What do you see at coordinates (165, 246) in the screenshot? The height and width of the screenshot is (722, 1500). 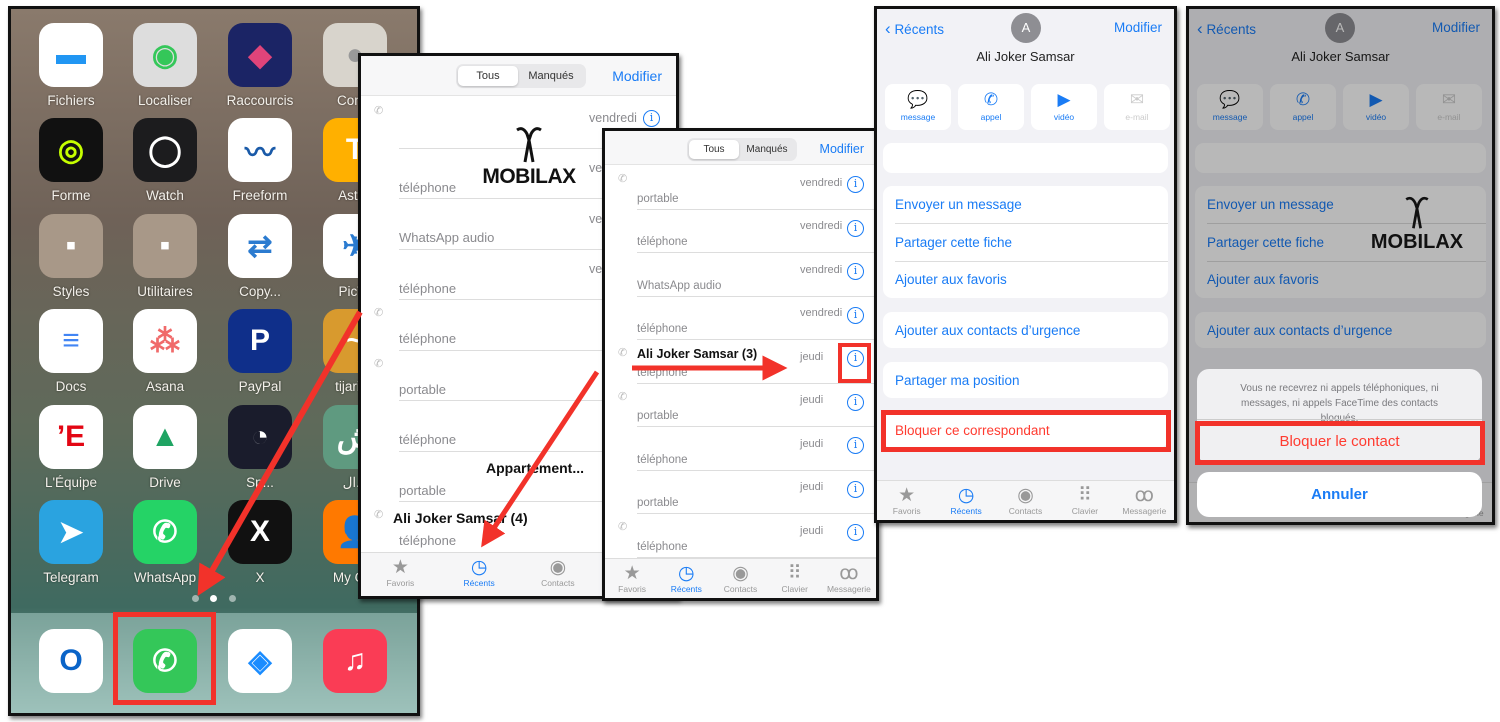 I see `folder-utilities-icon: ▪` at bounding box center [165, 246].